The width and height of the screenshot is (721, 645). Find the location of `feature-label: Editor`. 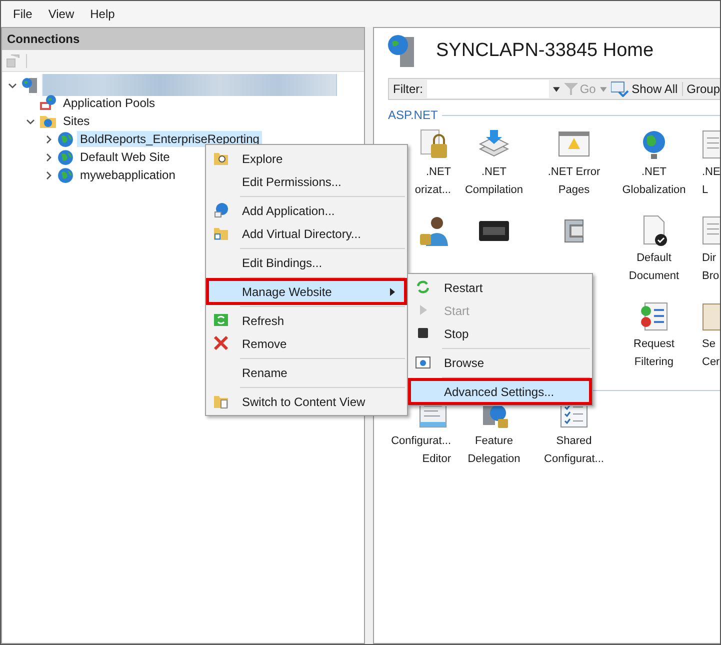

feature-label: Editor is located at coordinates (436, 459).